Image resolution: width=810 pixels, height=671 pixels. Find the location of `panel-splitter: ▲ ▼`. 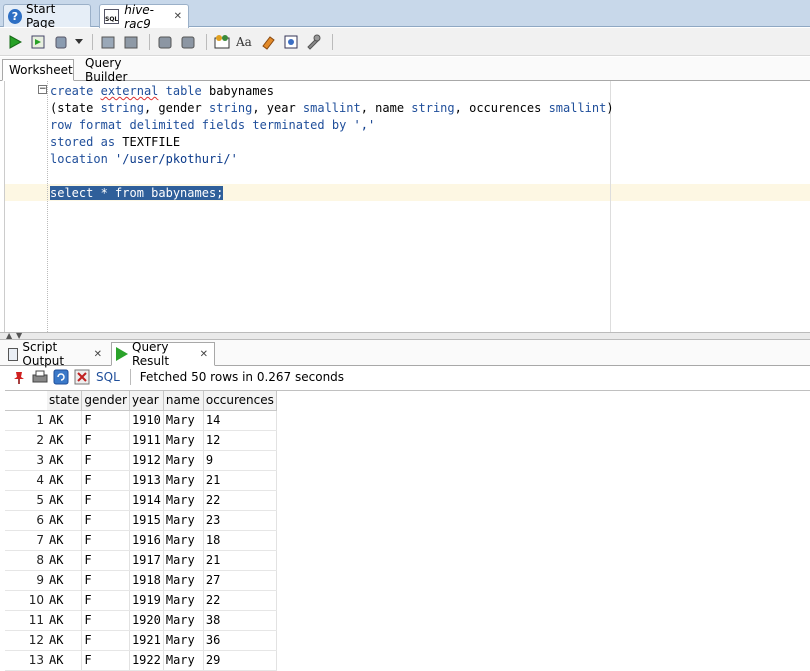

panel-splitter: ▲ ▼ is located at coordinates (405, 335).